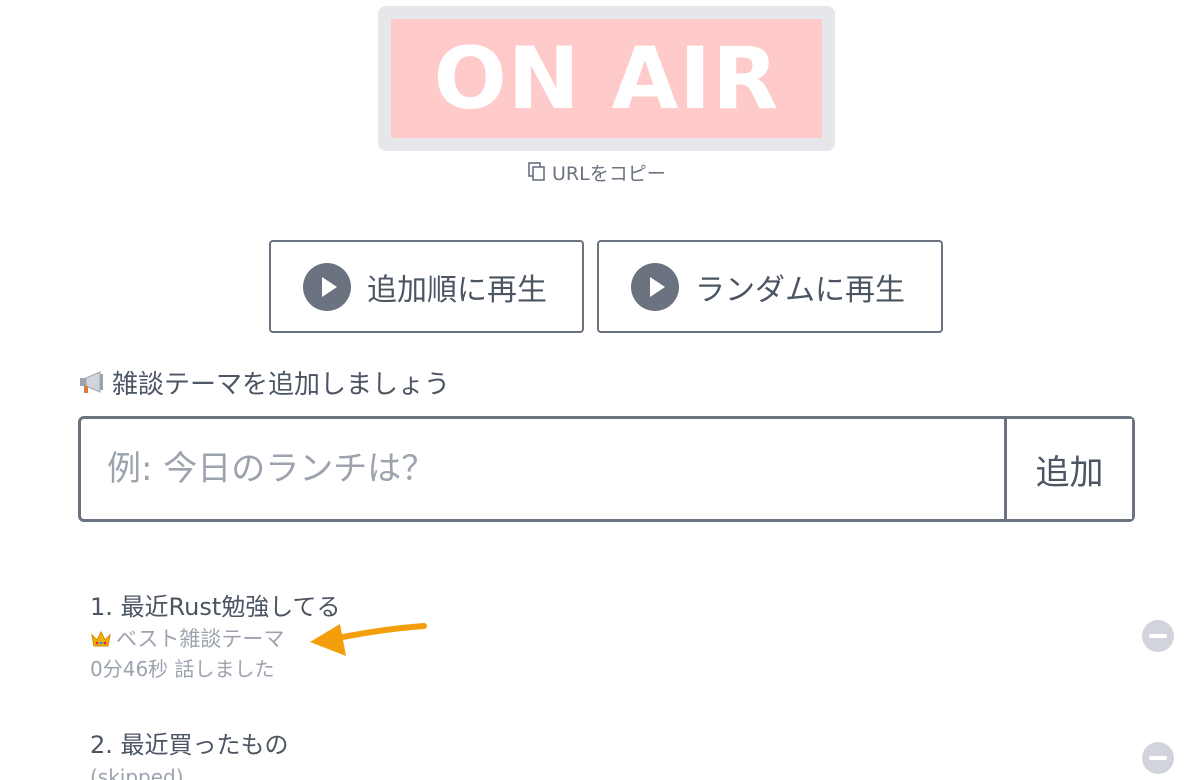  Describe the element at coordinates (281, 384) in the screenshot. I see `add-topic-heading-text: 雑談テーマを追加しましょう` at that location.